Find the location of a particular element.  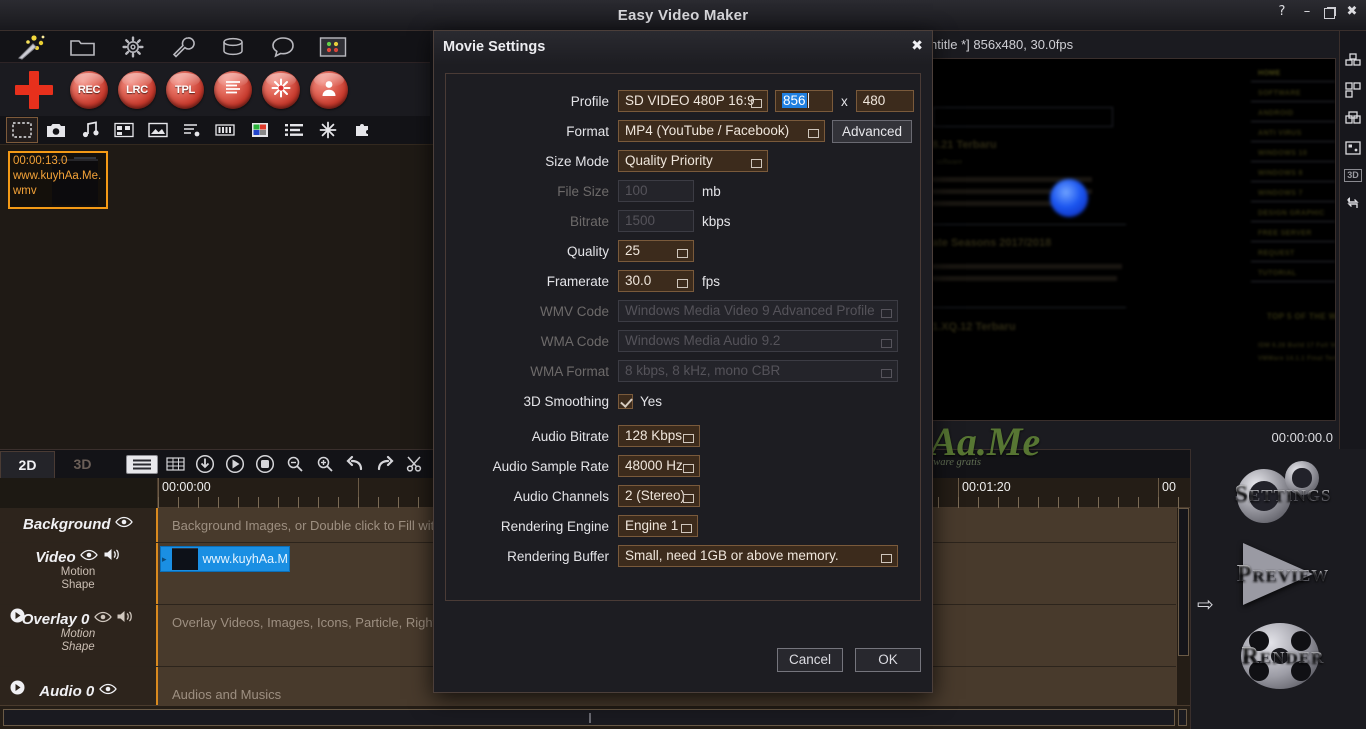

particle-tab is located at coordinates (328, 130).